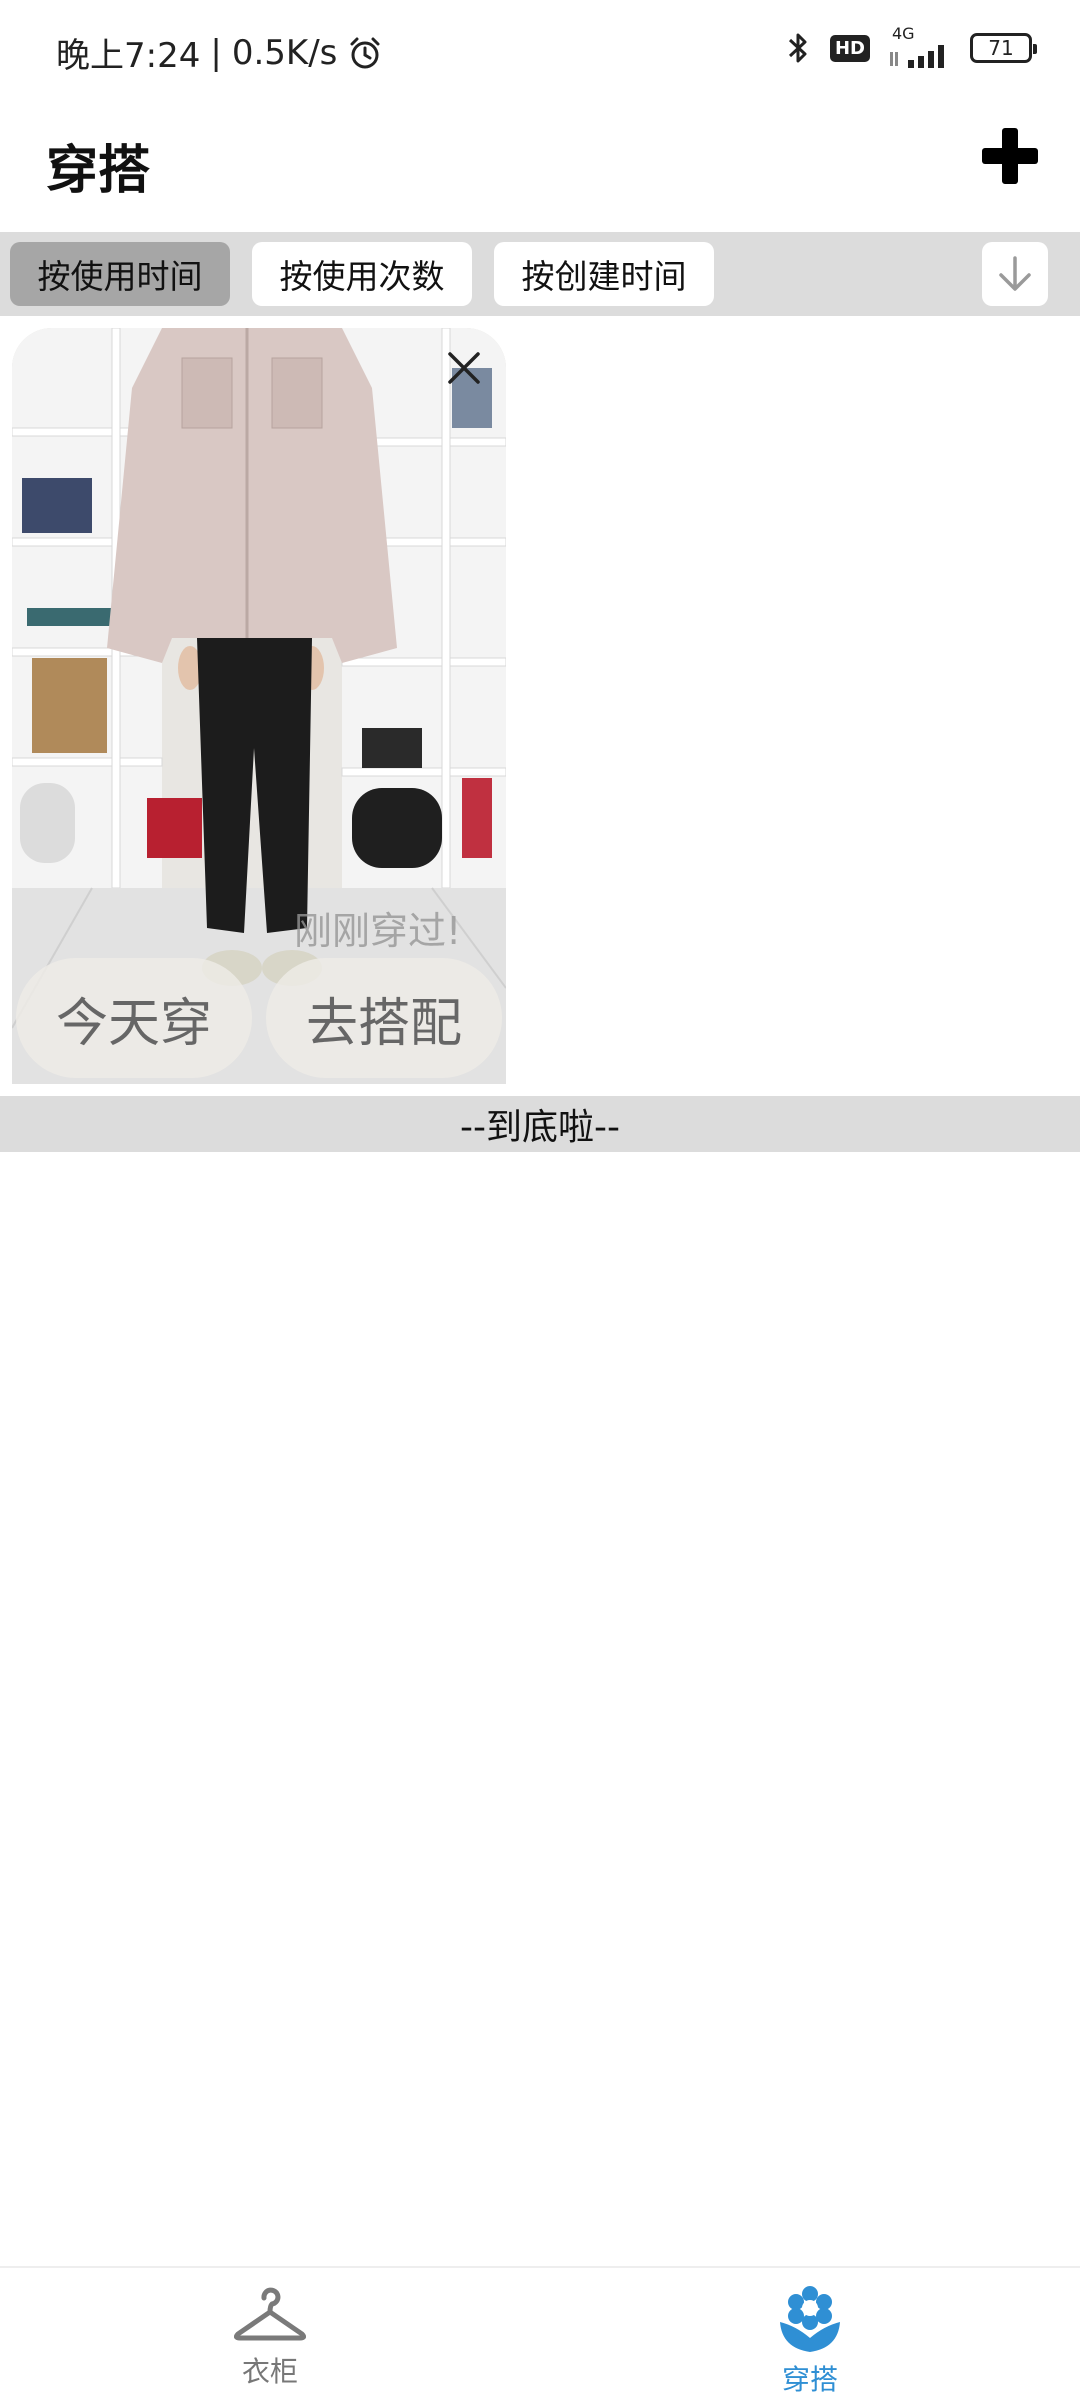 The height and width of the screenshot is (2402, 1080). I want to click on battery-level: 71, so click(1001, 48).